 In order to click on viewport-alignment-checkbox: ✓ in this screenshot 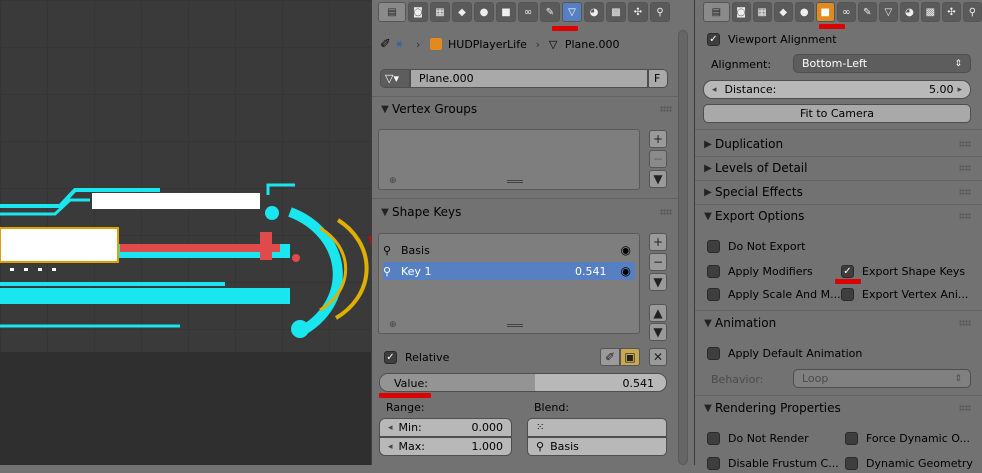, I will do `click(713, 39)`.